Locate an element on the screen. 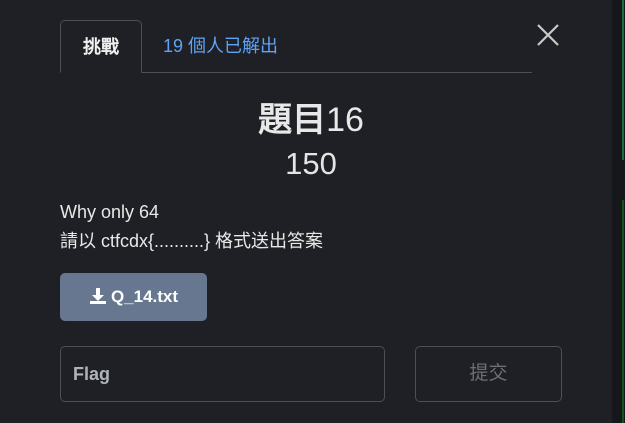  download-icon is located at coordinates (97, 296).